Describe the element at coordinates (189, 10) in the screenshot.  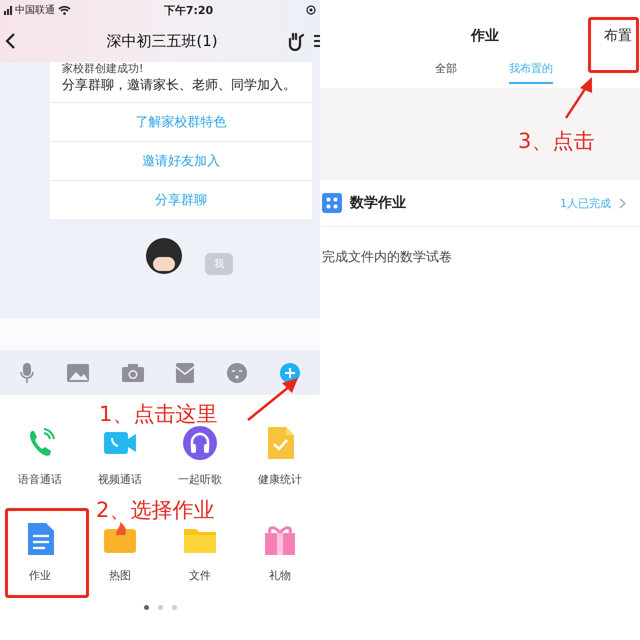
I see `status-time: 下午7:20` at that location.